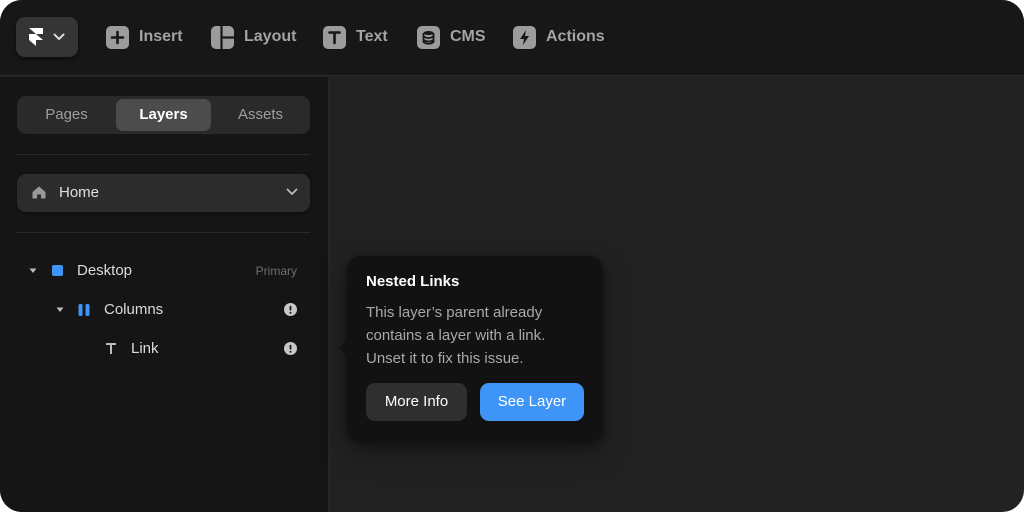 Image resolution: width=1024 pixels, height=512 pixels. I want to click on framer-menu-button, so click(47, 37).